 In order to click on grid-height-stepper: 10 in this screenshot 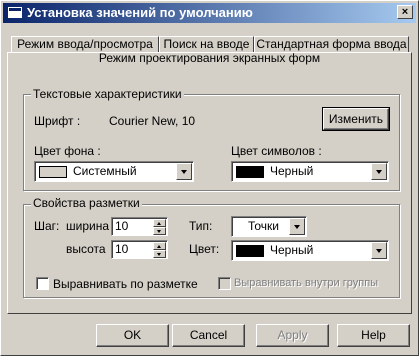, I will do `click(139, 249)`.